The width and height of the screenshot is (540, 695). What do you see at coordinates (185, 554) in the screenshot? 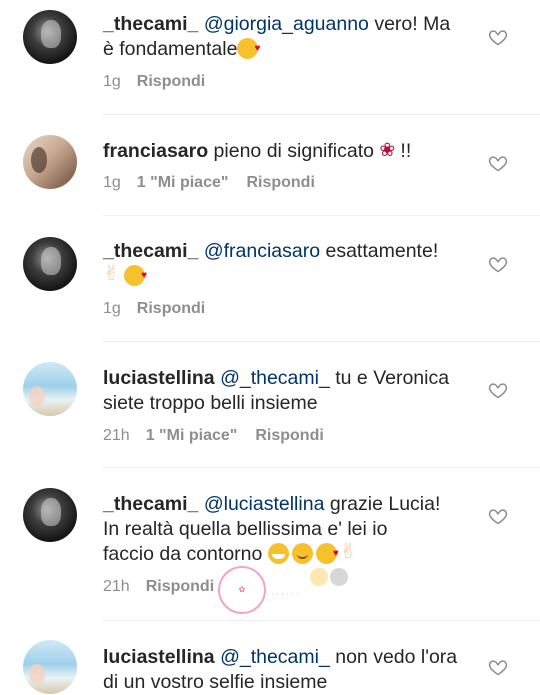
I see `comment-text-line: faccio da contorno` at bounding box center [185, 554].